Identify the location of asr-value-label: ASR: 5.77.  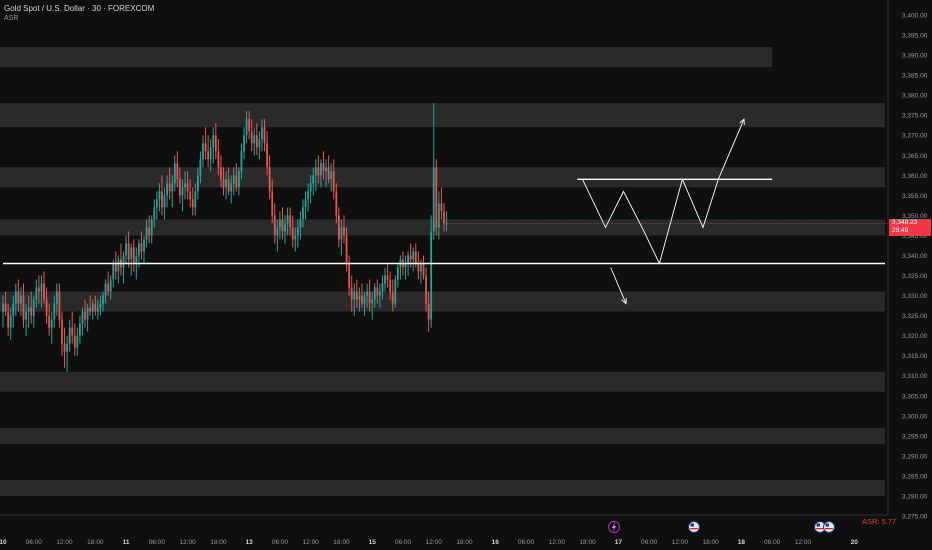
(879, 521).